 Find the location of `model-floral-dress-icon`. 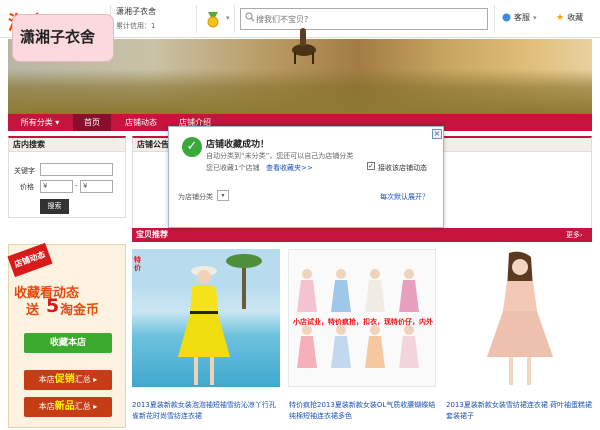

model-floral-dress-icon is located at coordinates (519, 318).